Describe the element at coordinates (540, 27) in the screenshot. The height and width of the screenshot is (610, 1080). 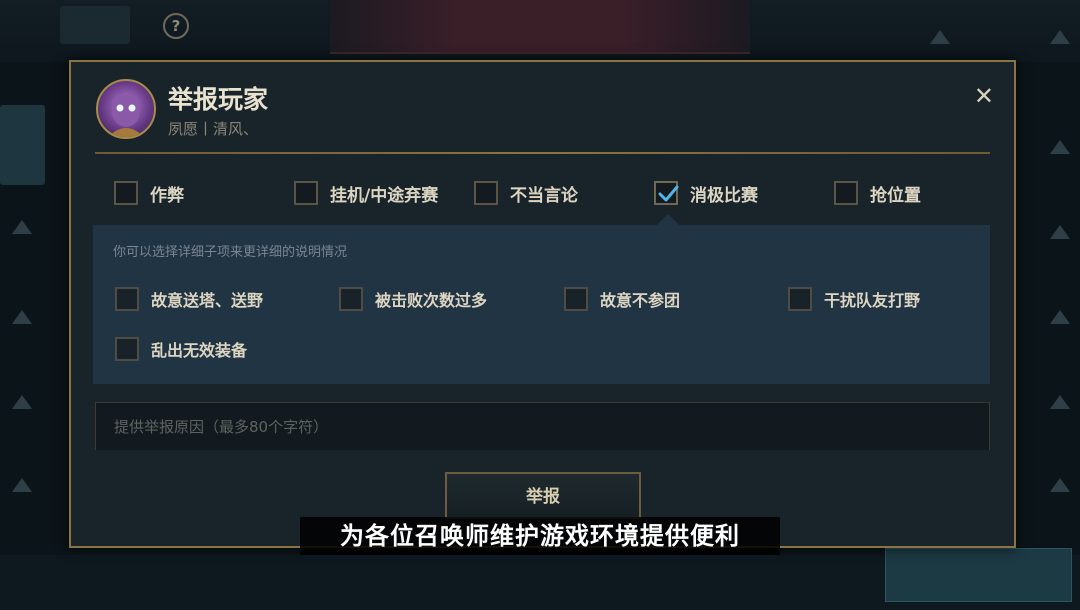
I see `background-score-banner` at that location.